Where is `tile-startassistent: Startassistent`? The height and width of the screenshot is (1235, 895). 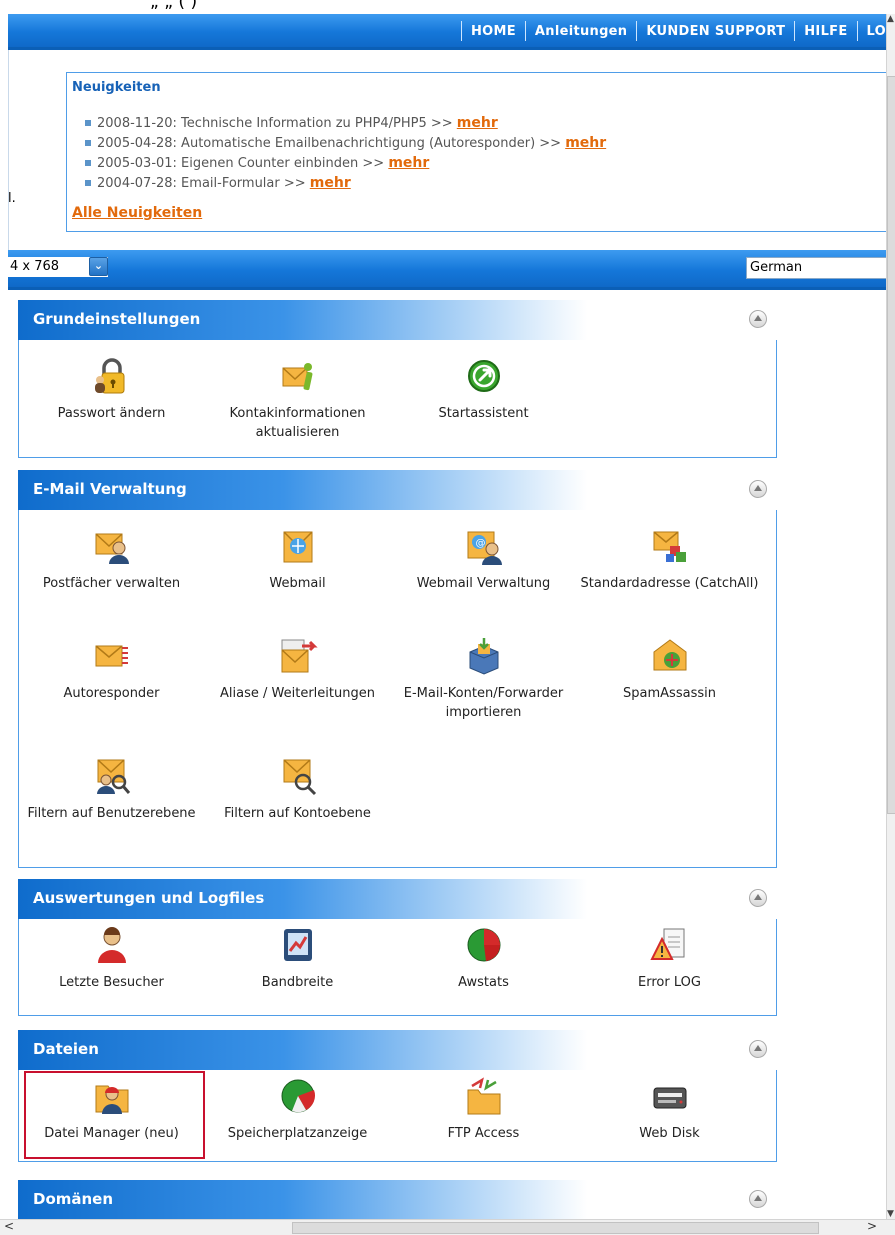
tile-startassistent: Startassistent is located at coordinates (483, 389).